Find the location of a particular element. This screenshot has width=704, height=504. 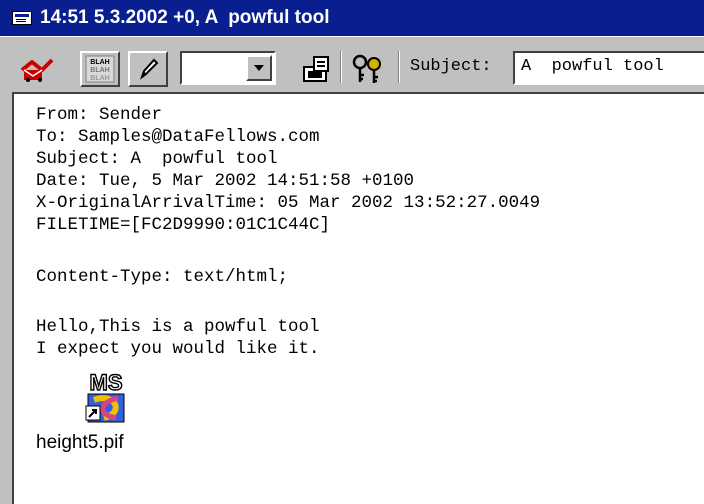

header-date: Date: Tue, 5 Mar 2002 14:51:58 +0100 is located at coordinates (225, 181).